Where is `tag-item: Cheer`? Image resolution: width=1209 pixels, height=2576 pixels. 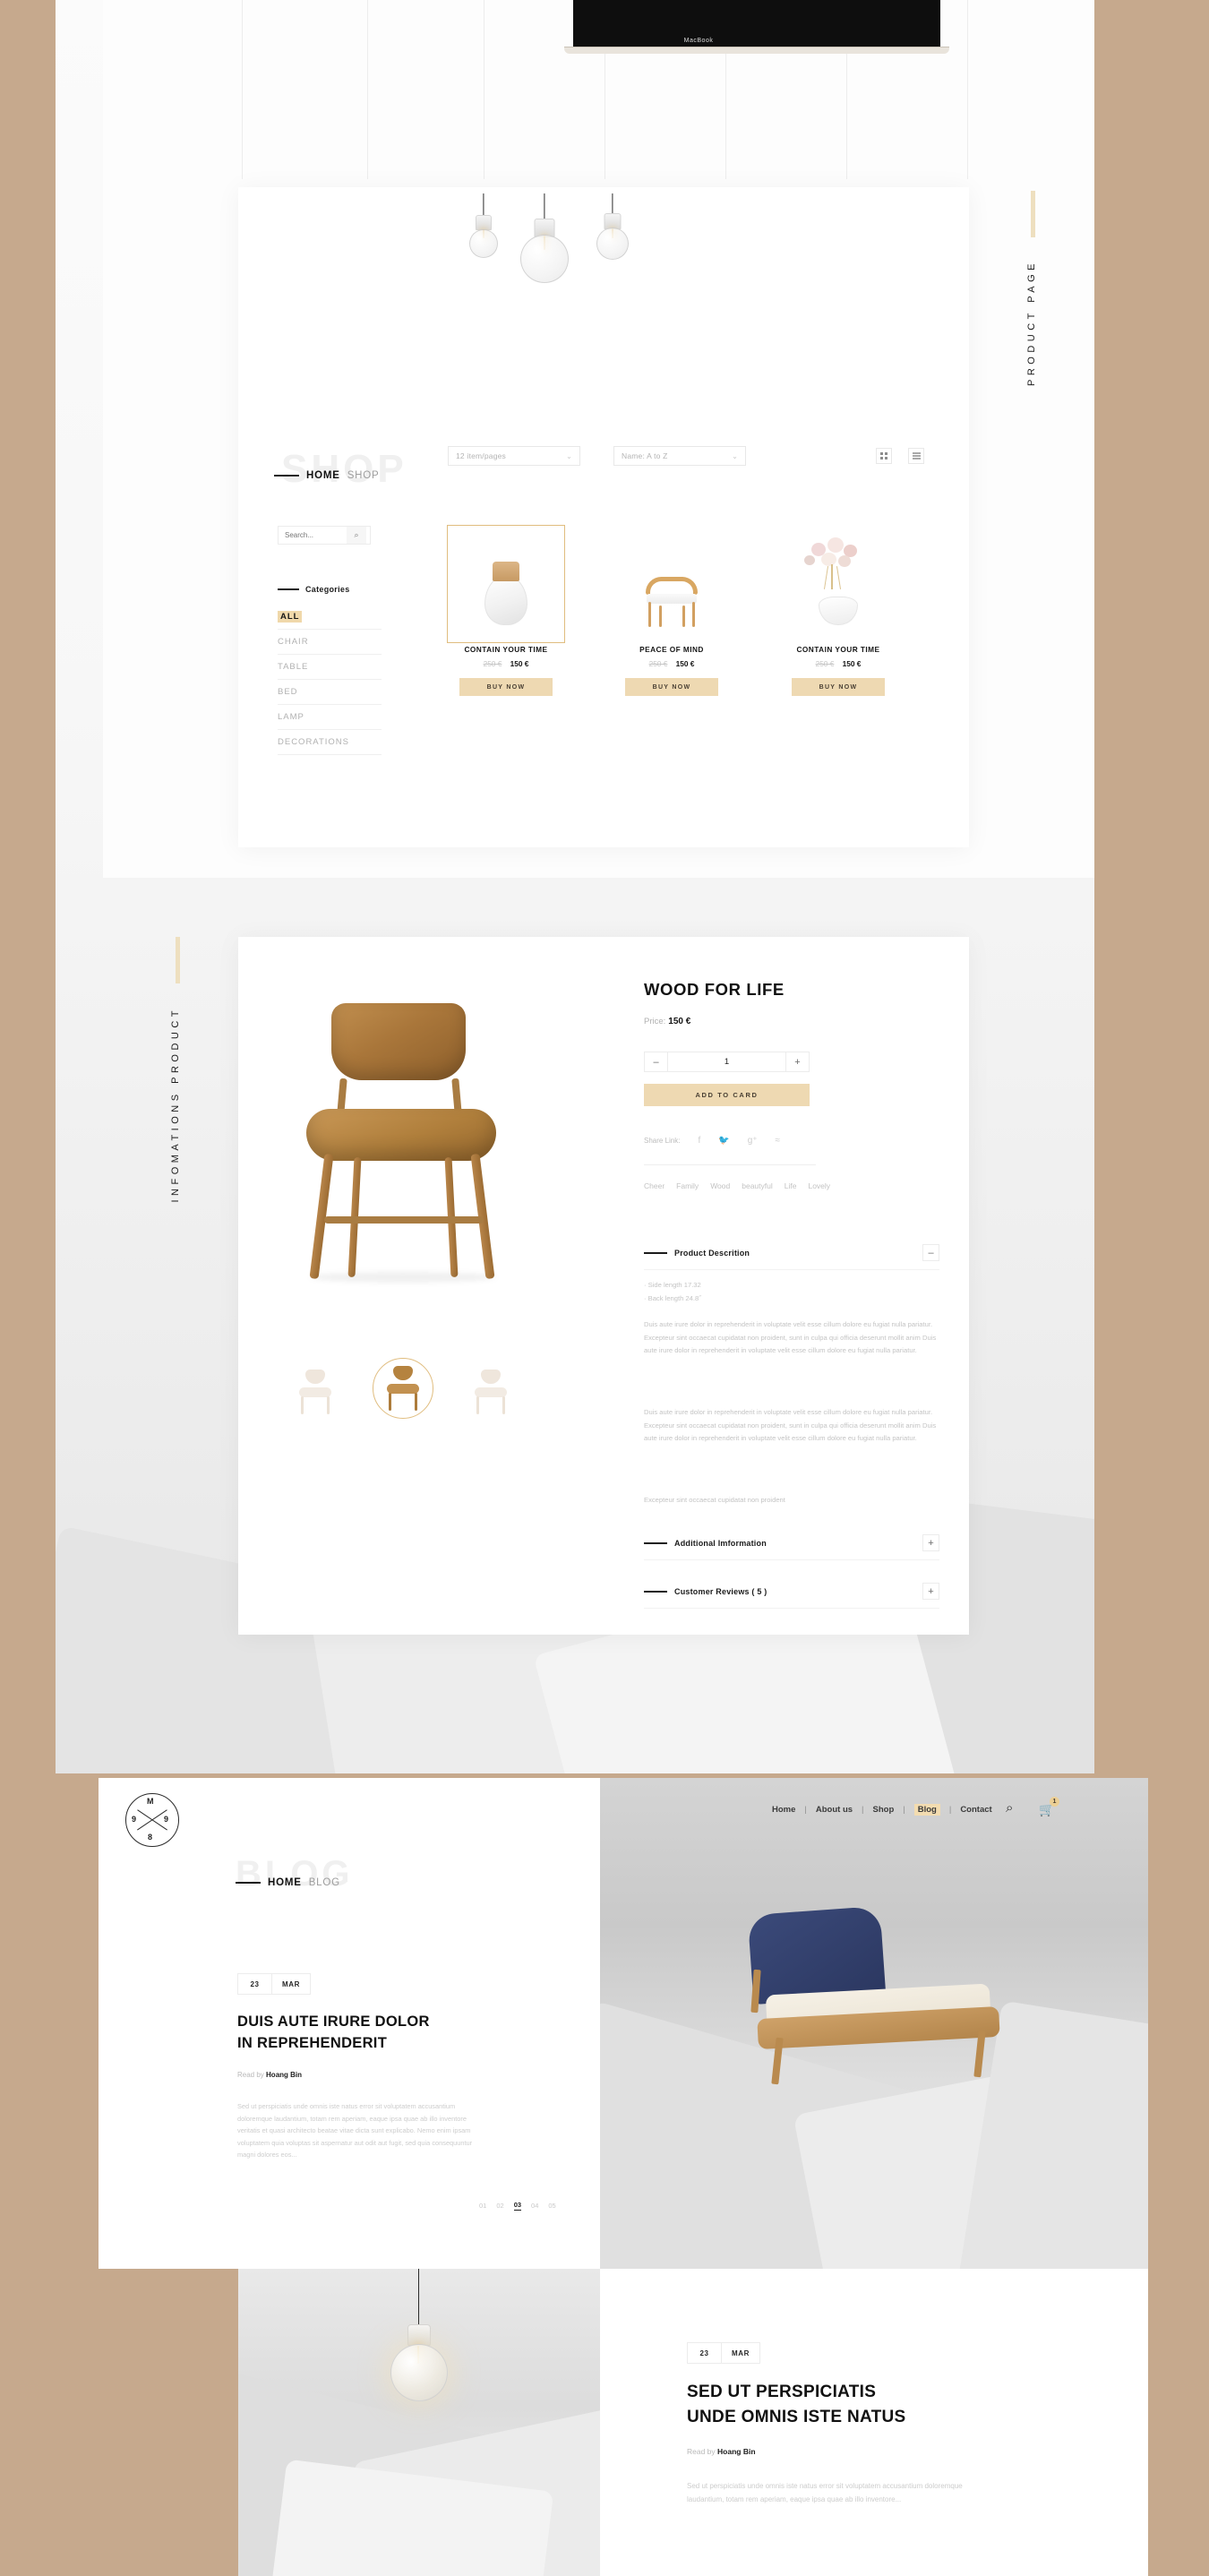 tag-item: Cheer is located at coordinates (655, 1185).